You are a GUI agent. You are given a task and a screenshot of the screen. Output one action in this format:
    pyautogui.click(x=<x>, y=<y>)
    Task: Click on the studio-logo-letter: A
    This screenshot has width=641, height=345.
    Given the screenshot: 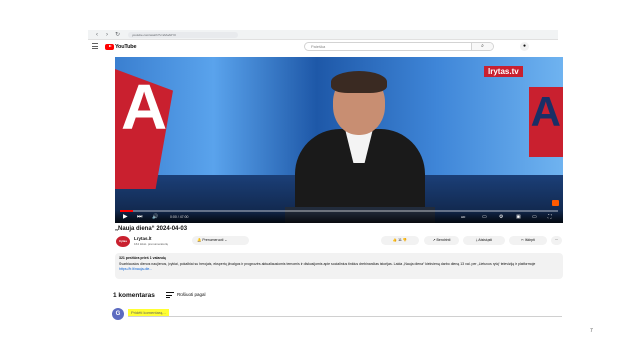 What is the action you would take?
    pyautogui.click(x=144, y=107)
    